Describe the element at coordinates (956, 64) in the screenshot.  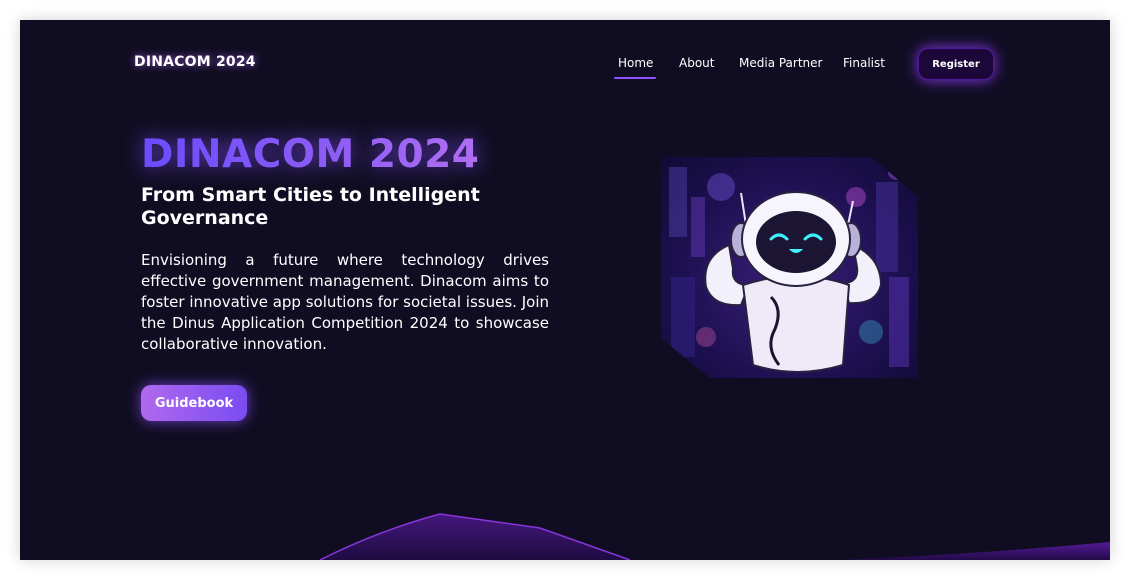
I see `register-button: Register` at that location.